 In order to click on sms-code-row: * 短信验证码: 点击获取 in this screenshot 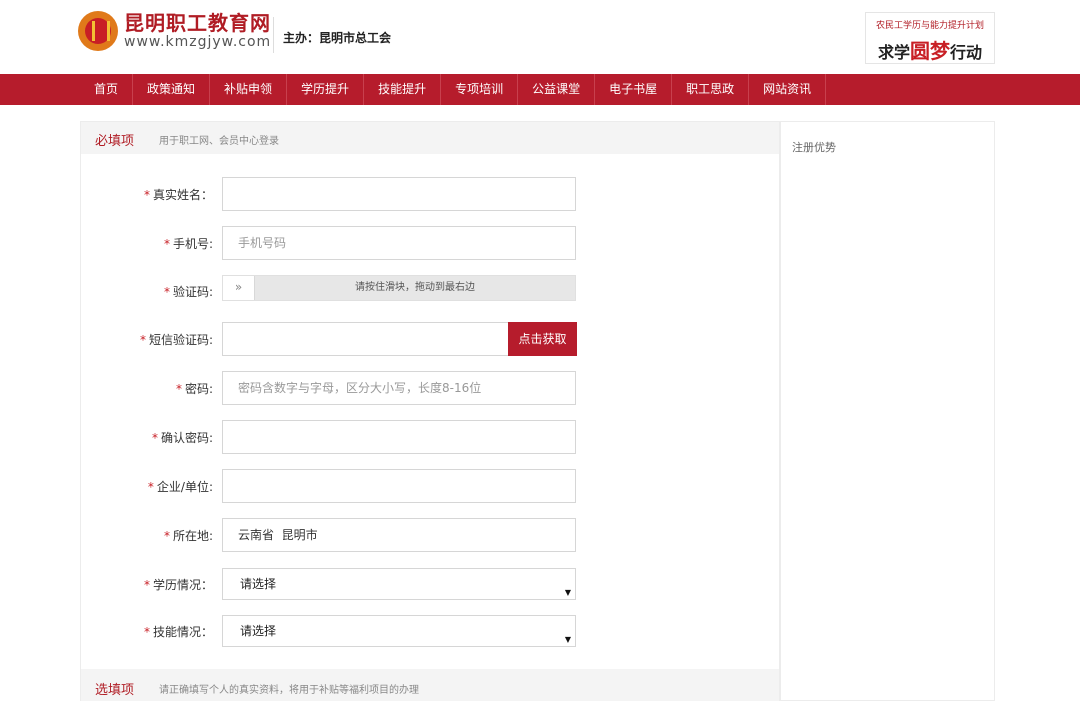, I will do `click(430, 339)`.